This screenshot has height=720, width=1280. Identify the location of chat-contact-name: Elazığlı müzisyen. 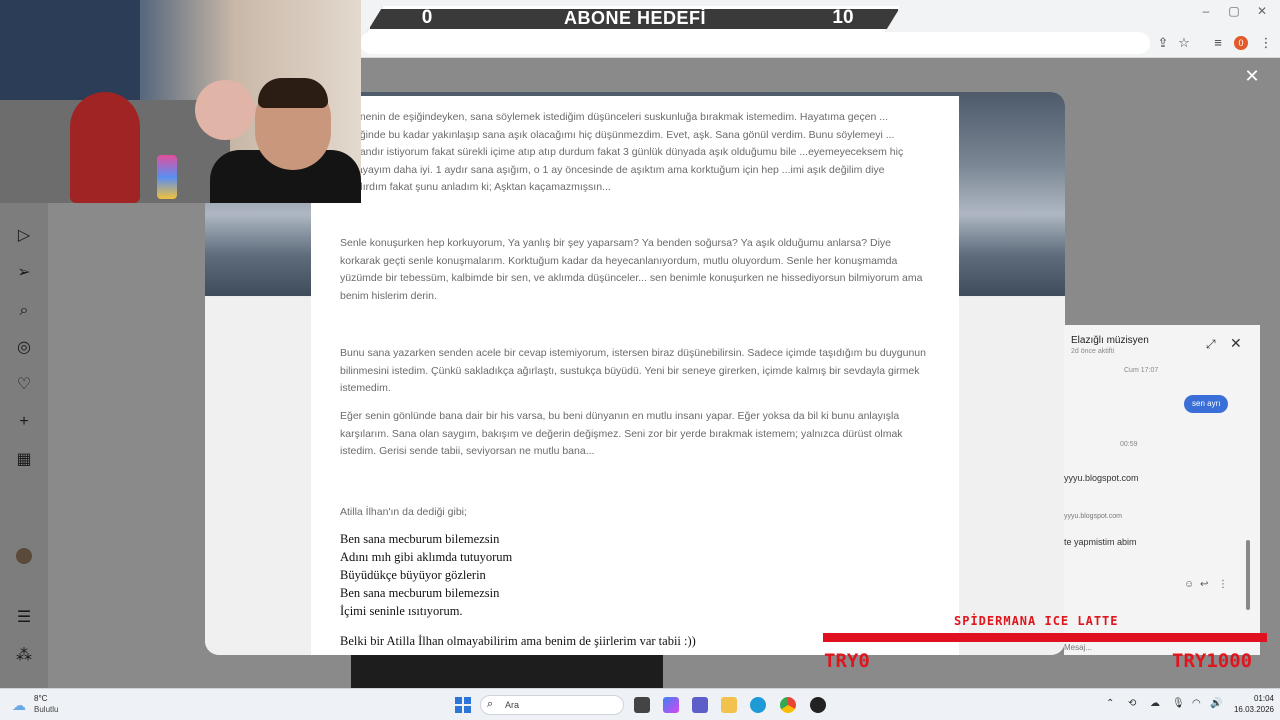
(1110, 340).